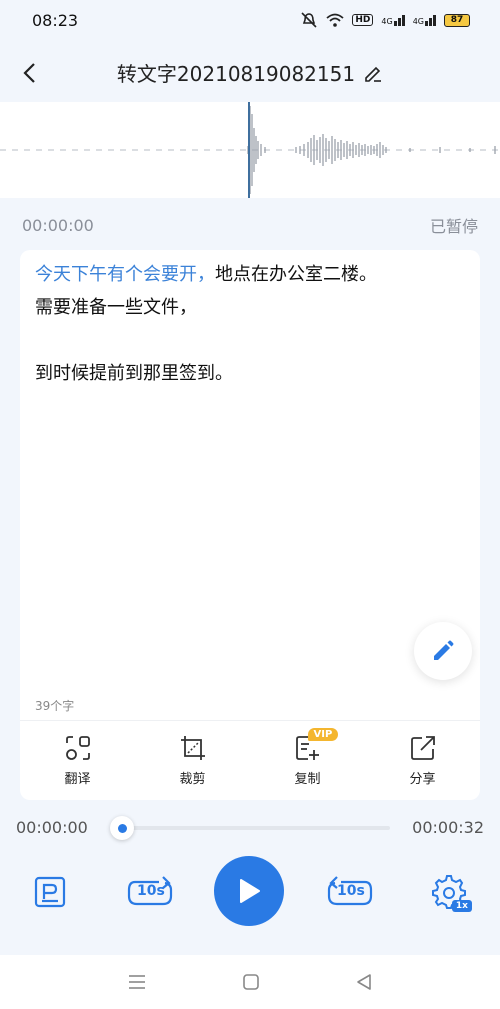 This screenshot has width=500, height=1009. What do you see at coordinates (363, 20) in the screenshot?
I see `hd-badge: HD` at bounding box center [363, 20].